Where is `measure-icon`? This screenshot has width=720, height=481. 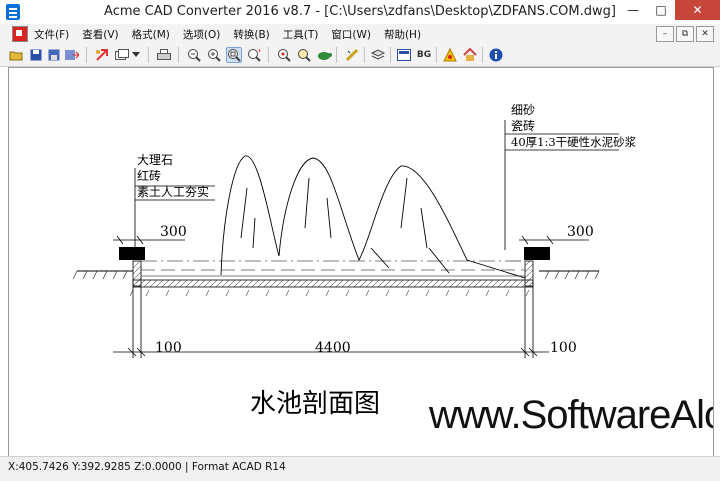
measure-icon is located at coordinates (352, 55).